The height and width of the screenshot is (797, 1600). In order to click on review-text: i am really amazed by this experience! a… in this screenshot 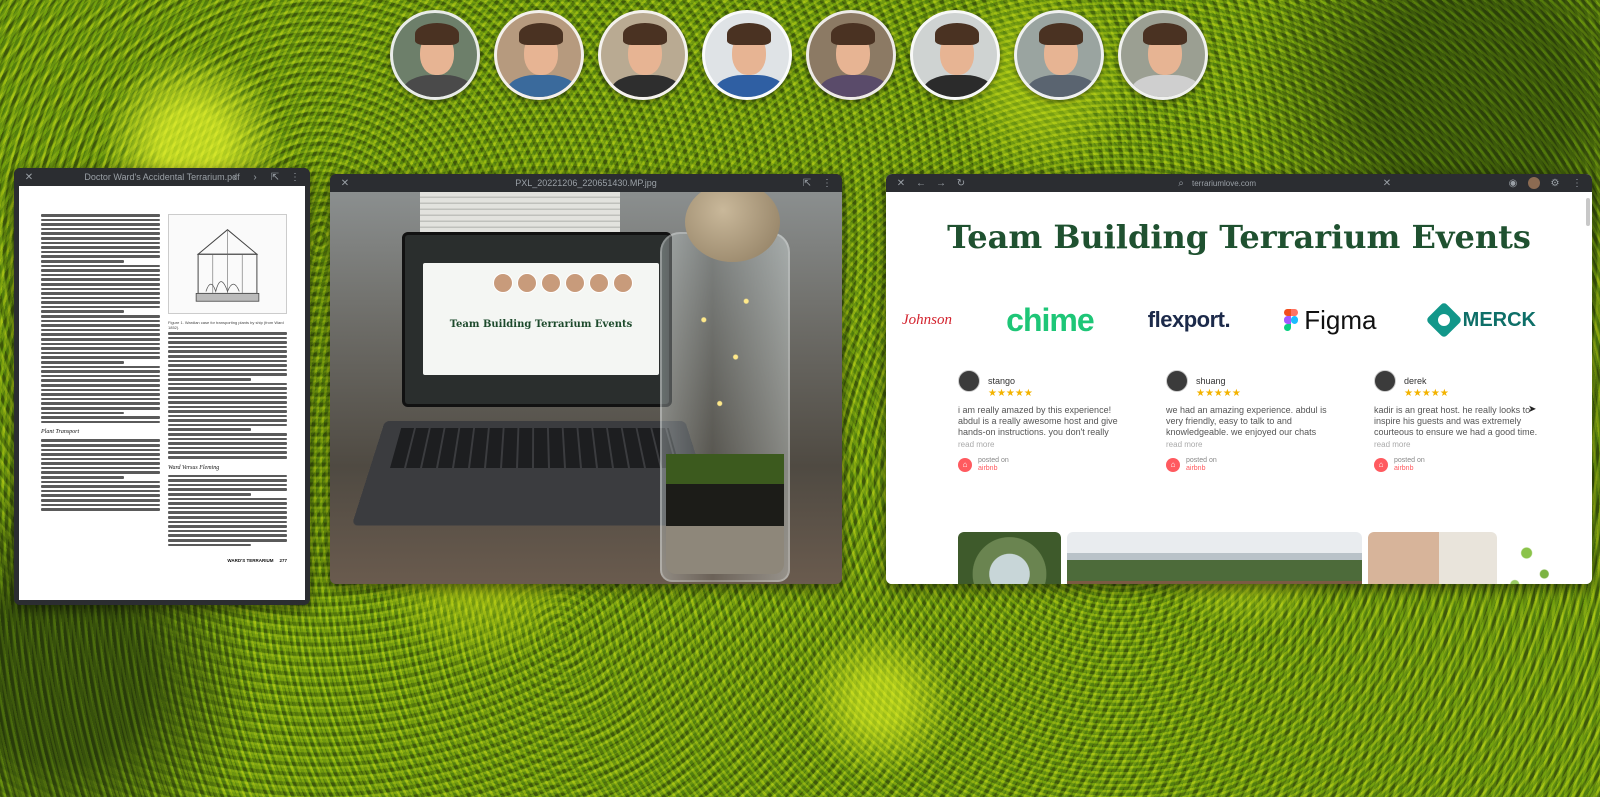, I will do `click(1038, 421)`.